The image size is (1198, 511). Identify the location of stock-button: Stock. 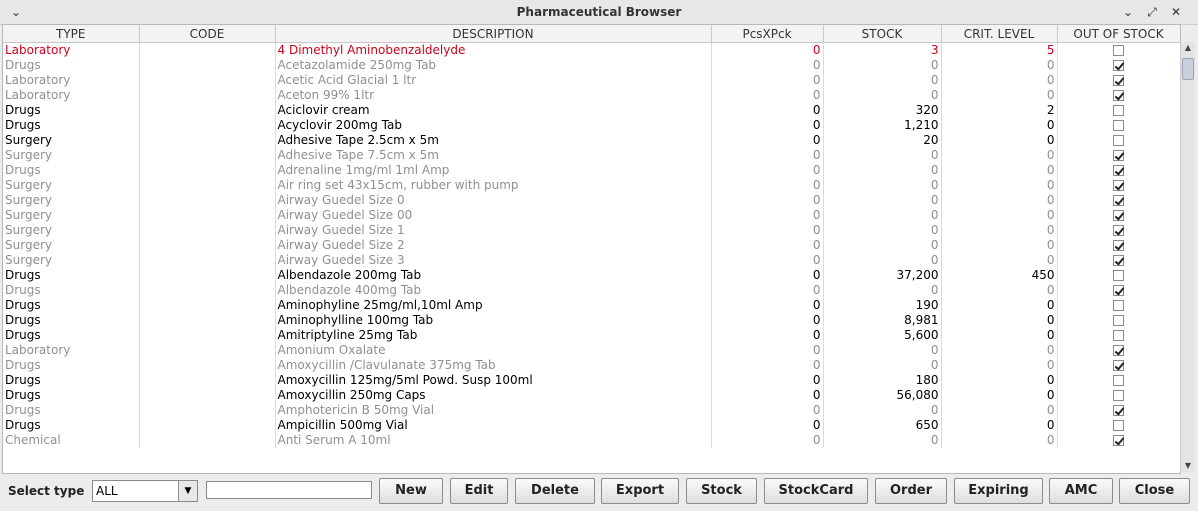
(721, 491).